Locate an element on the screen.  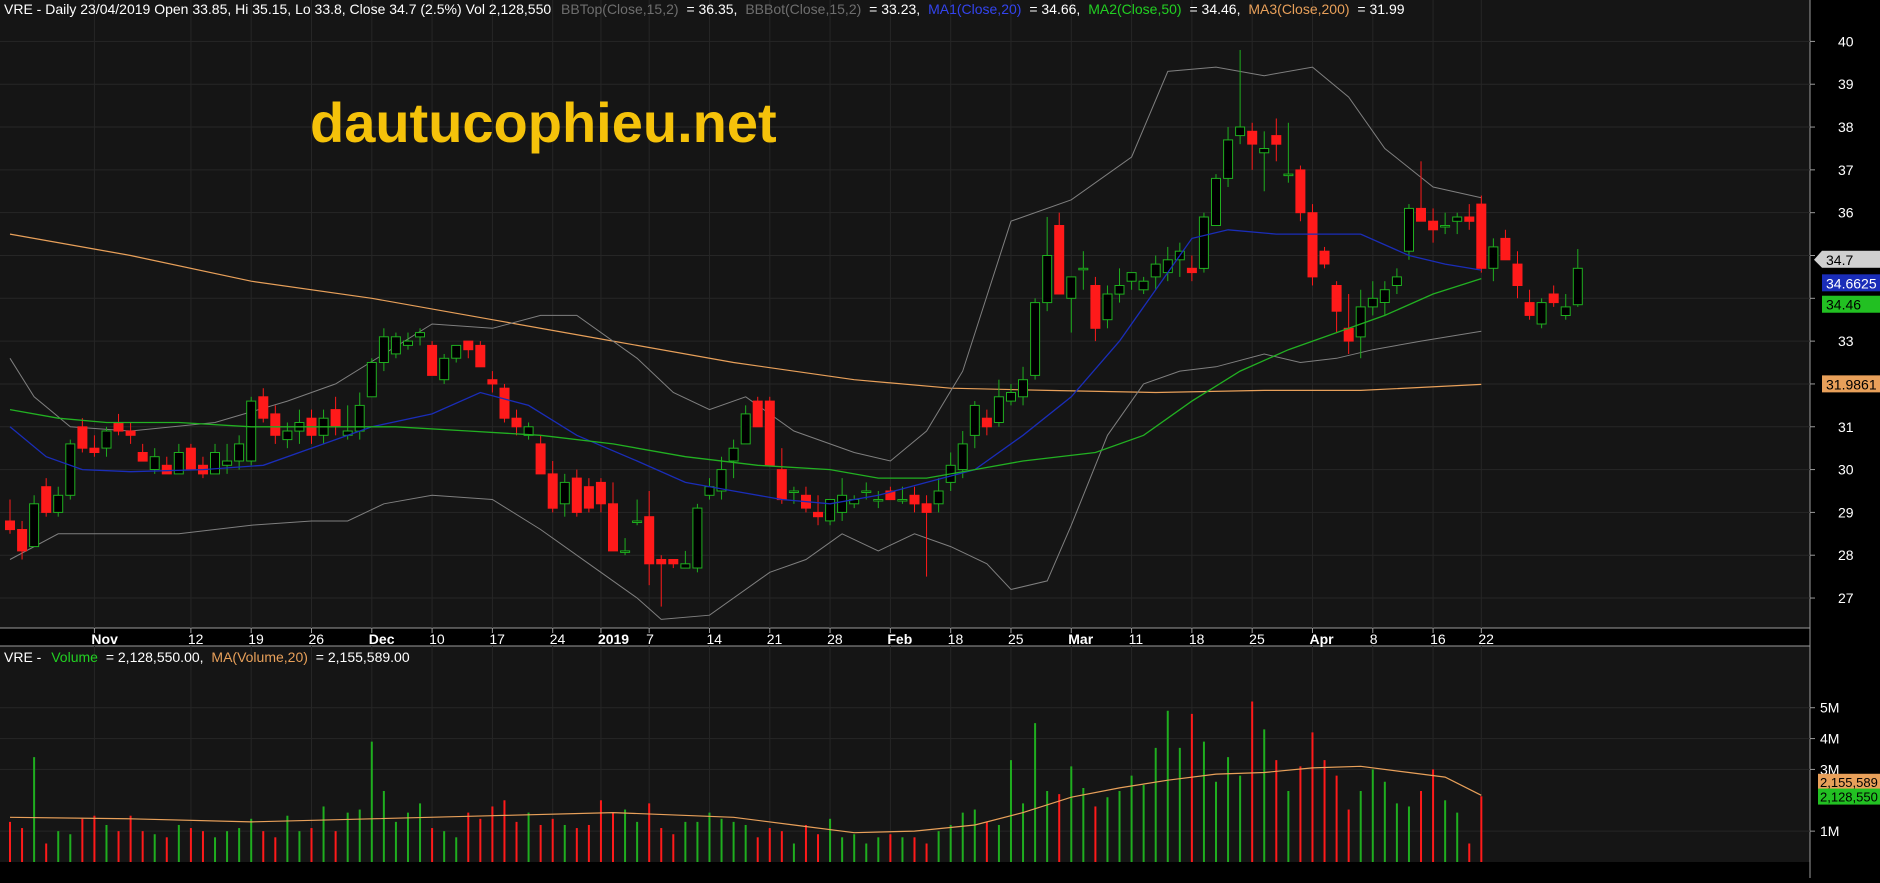
volume-header-prefix: VRE - is located at coordinates (23, 657).